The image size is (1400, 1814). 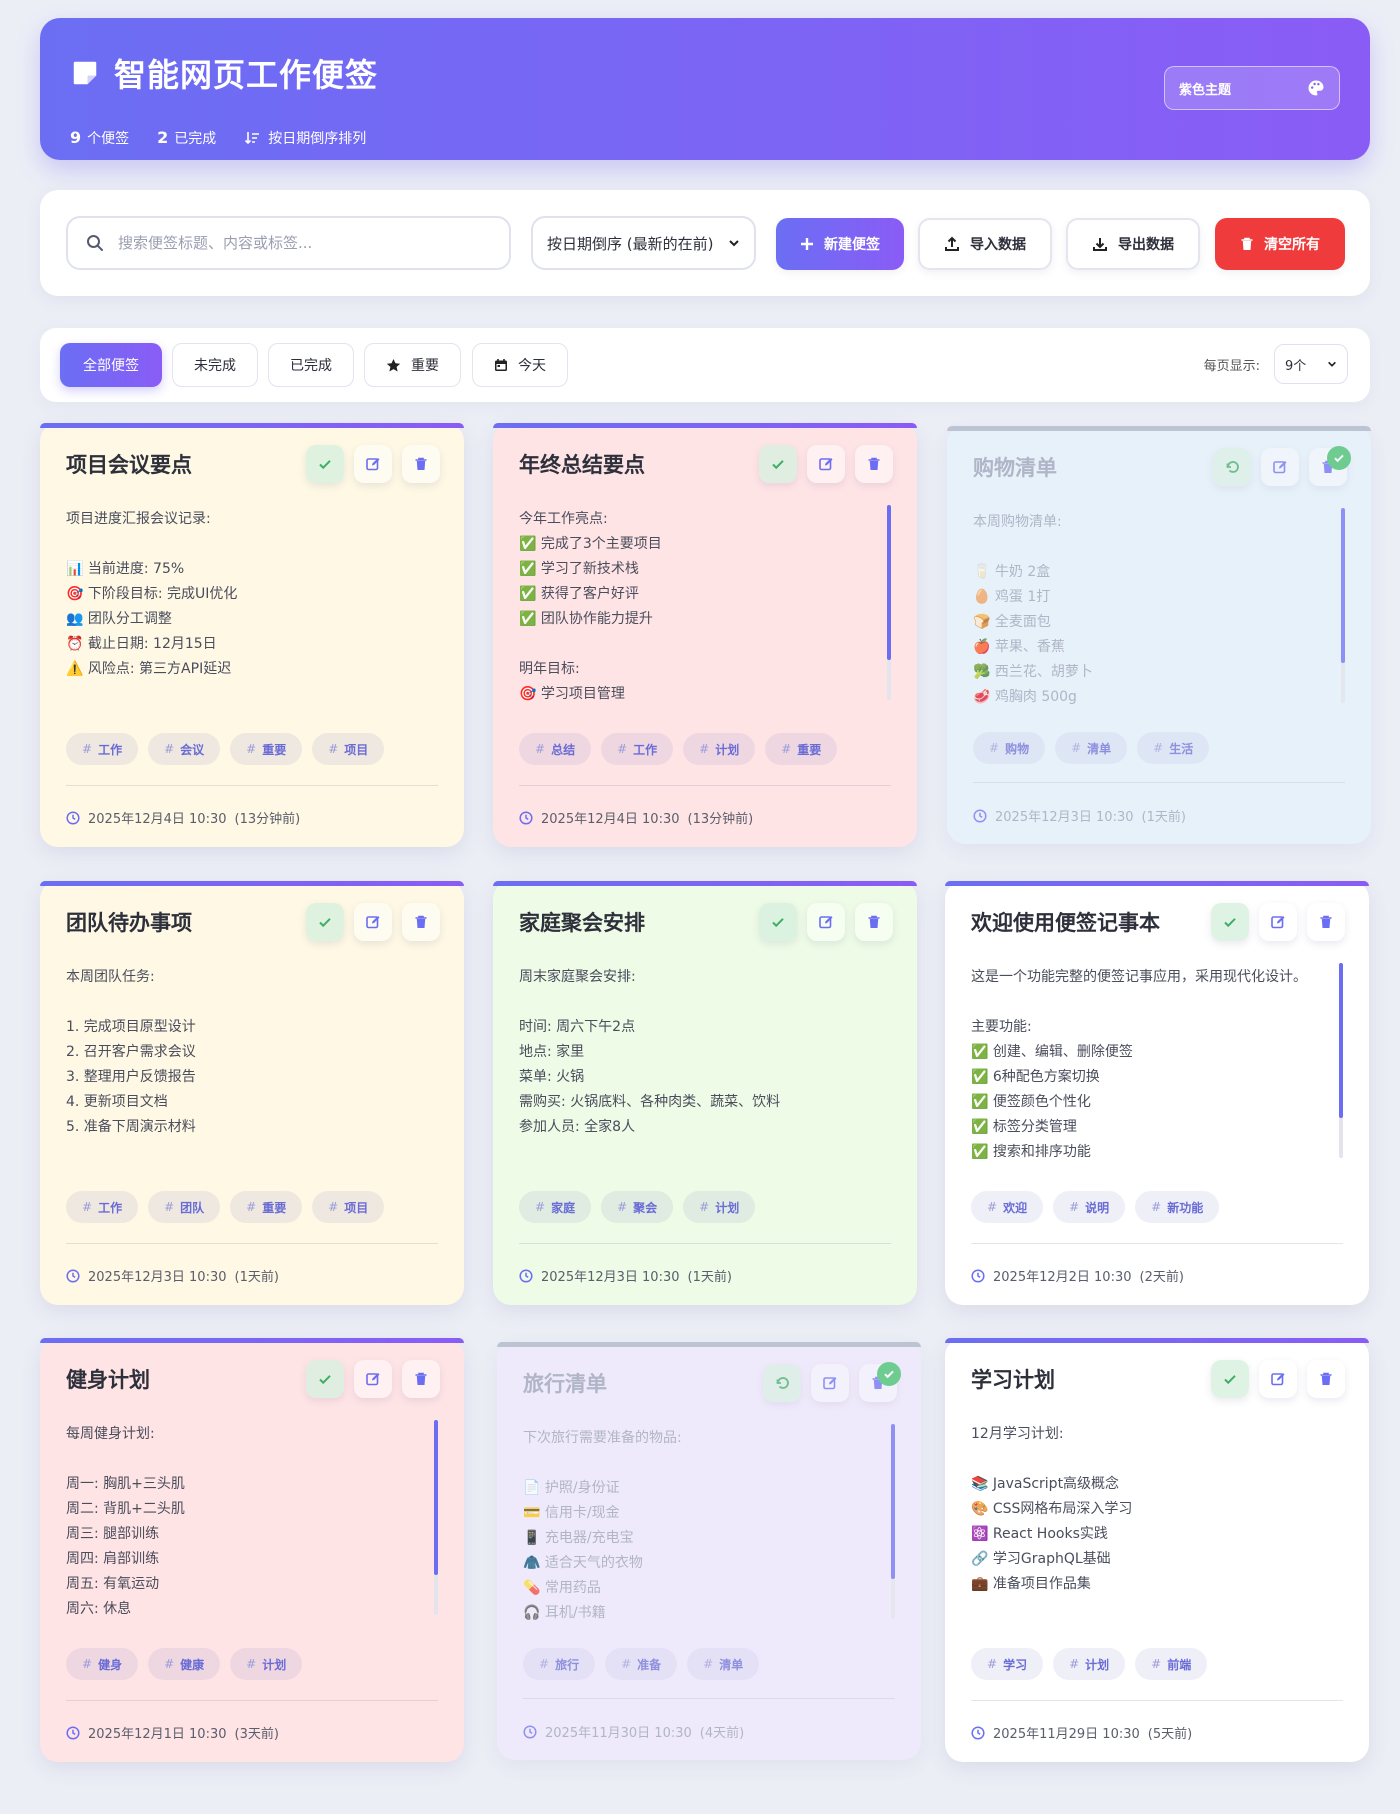 What do you see at coordinates (1171, 1664) in the screenshot?
I see `tag-chip: # 前端` at bounding box center [1171, 1664].